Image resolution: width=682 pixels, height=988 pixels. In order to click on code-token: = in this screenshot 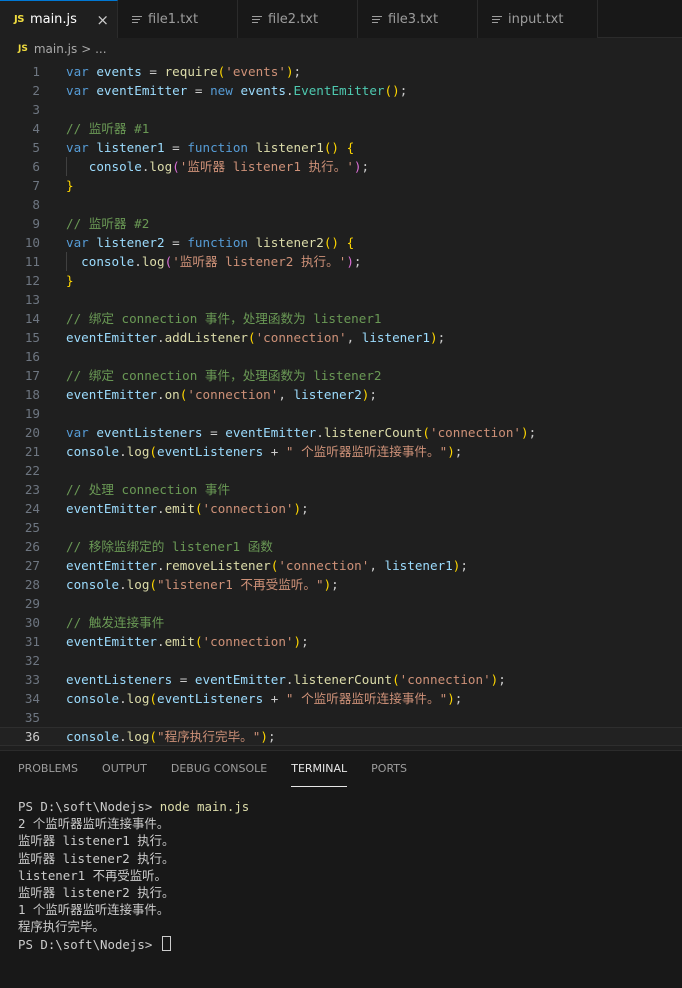, I will do `click(176, 242)`.